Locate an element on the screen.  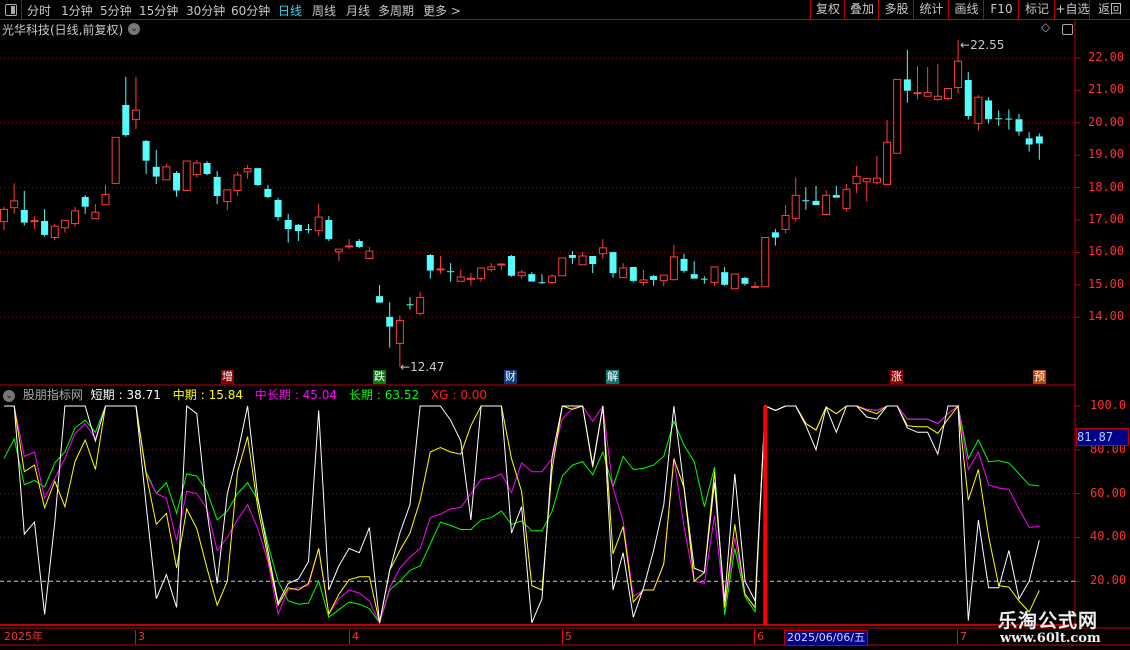
legend-mid-long: 中长期: 45.04 is located at coordinates (296, 395).